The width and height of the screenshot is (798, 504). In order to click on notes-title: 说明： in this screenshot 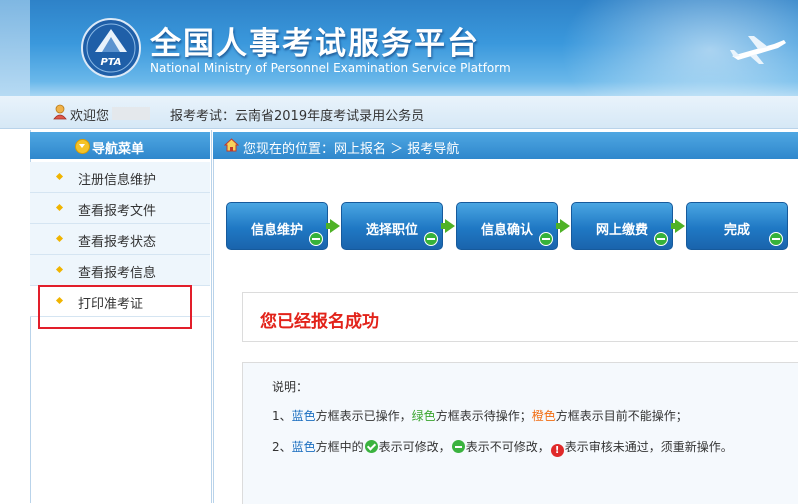, I will do `click(290, 387)`.